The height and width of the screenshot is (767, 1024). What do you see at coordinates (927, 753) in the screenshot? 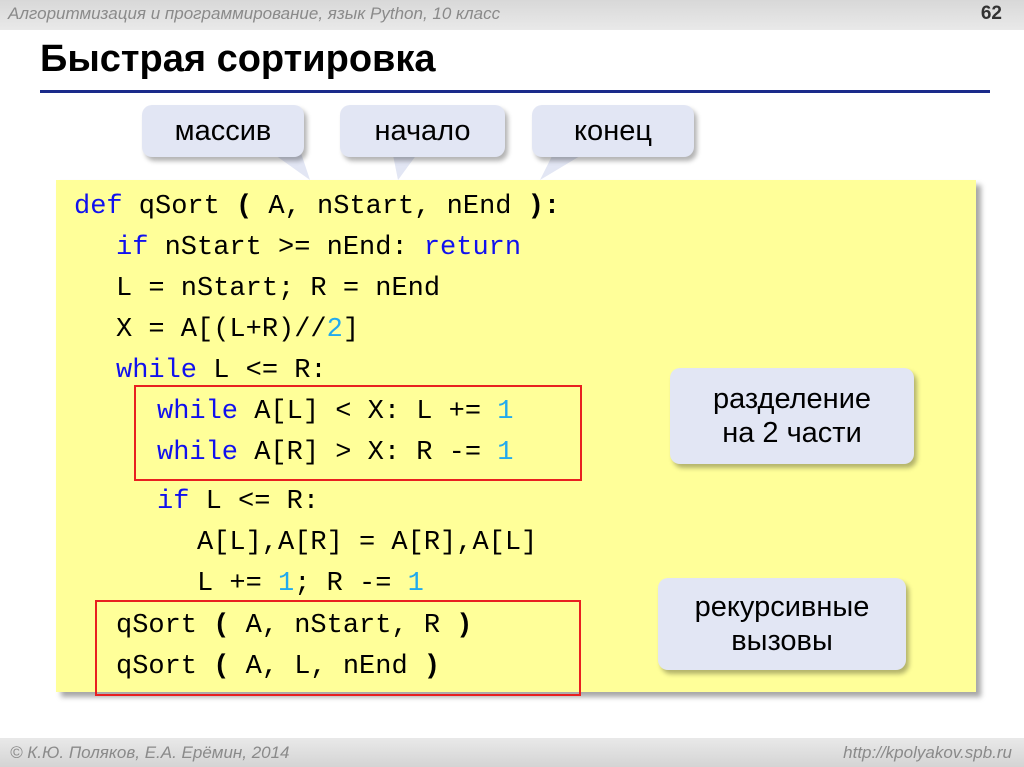
I see `footer-url: http://kpolyakov.spb.ru` at bounding box center [927, 753].